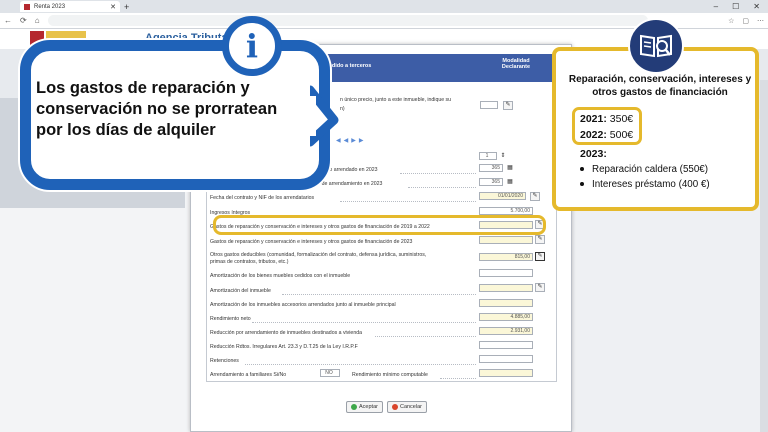 This screenshot has height=432, width=768. Describe the element at coordinates (488, 156) in the screenshot. I see `stepper-input: 1` at that location.